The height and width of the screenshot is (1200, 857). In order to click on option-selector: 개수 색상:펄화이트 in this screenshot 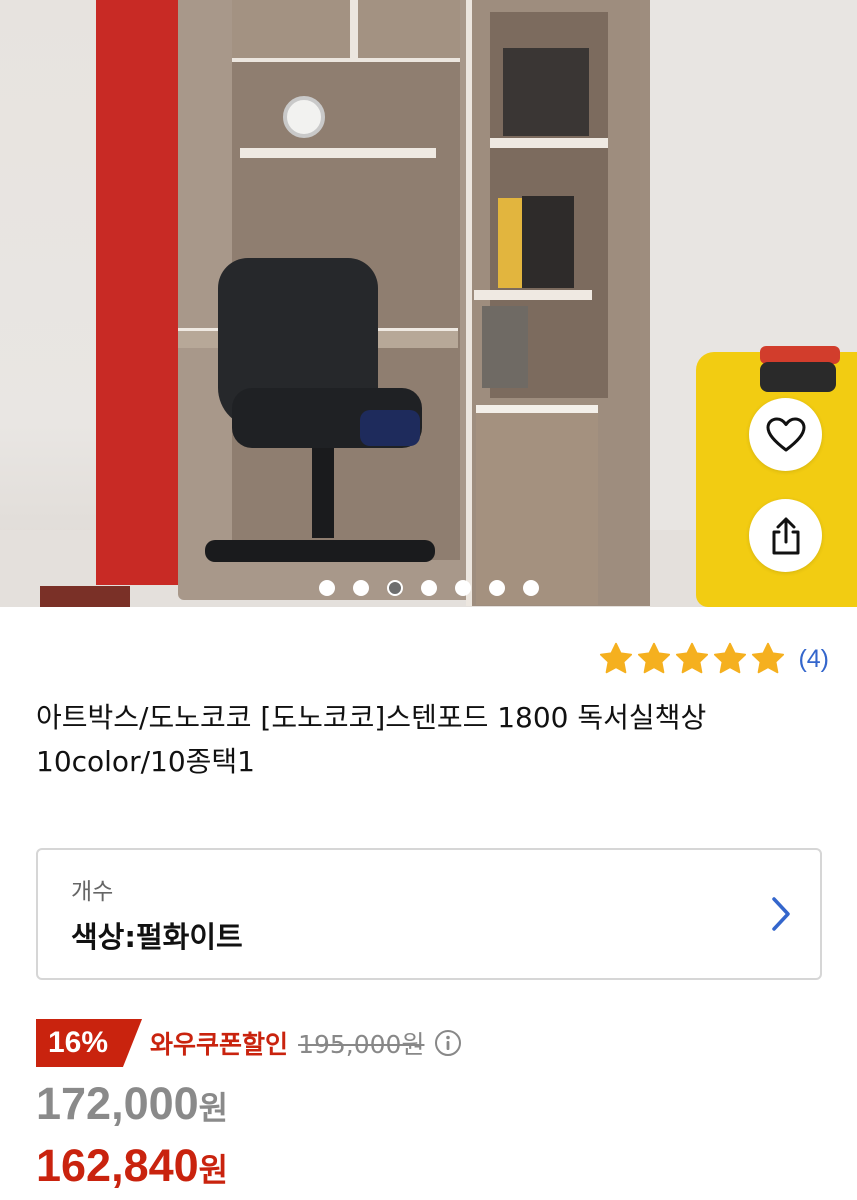, I will do `click(429, 914)`.